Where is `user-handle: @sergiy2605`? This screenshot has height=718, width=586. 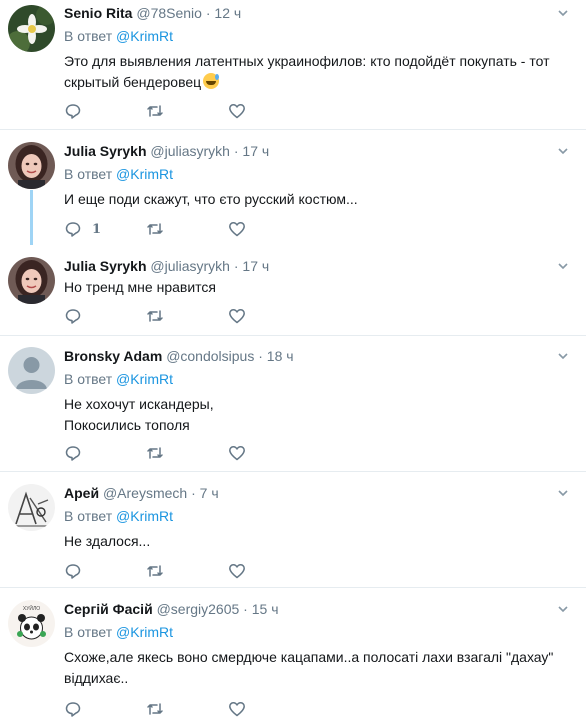 user-handle: @sergiy2605 is located at coordinates (198, 609).